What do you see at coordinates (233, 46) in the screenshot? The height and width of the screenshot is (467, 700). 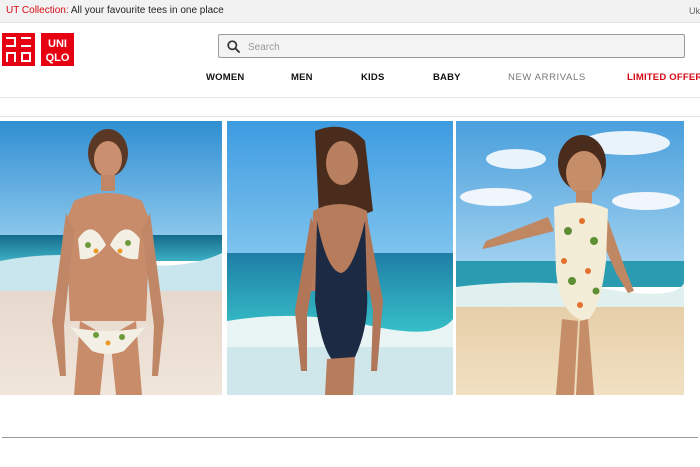 I see `search-icon` at bounding box center [233, 46].